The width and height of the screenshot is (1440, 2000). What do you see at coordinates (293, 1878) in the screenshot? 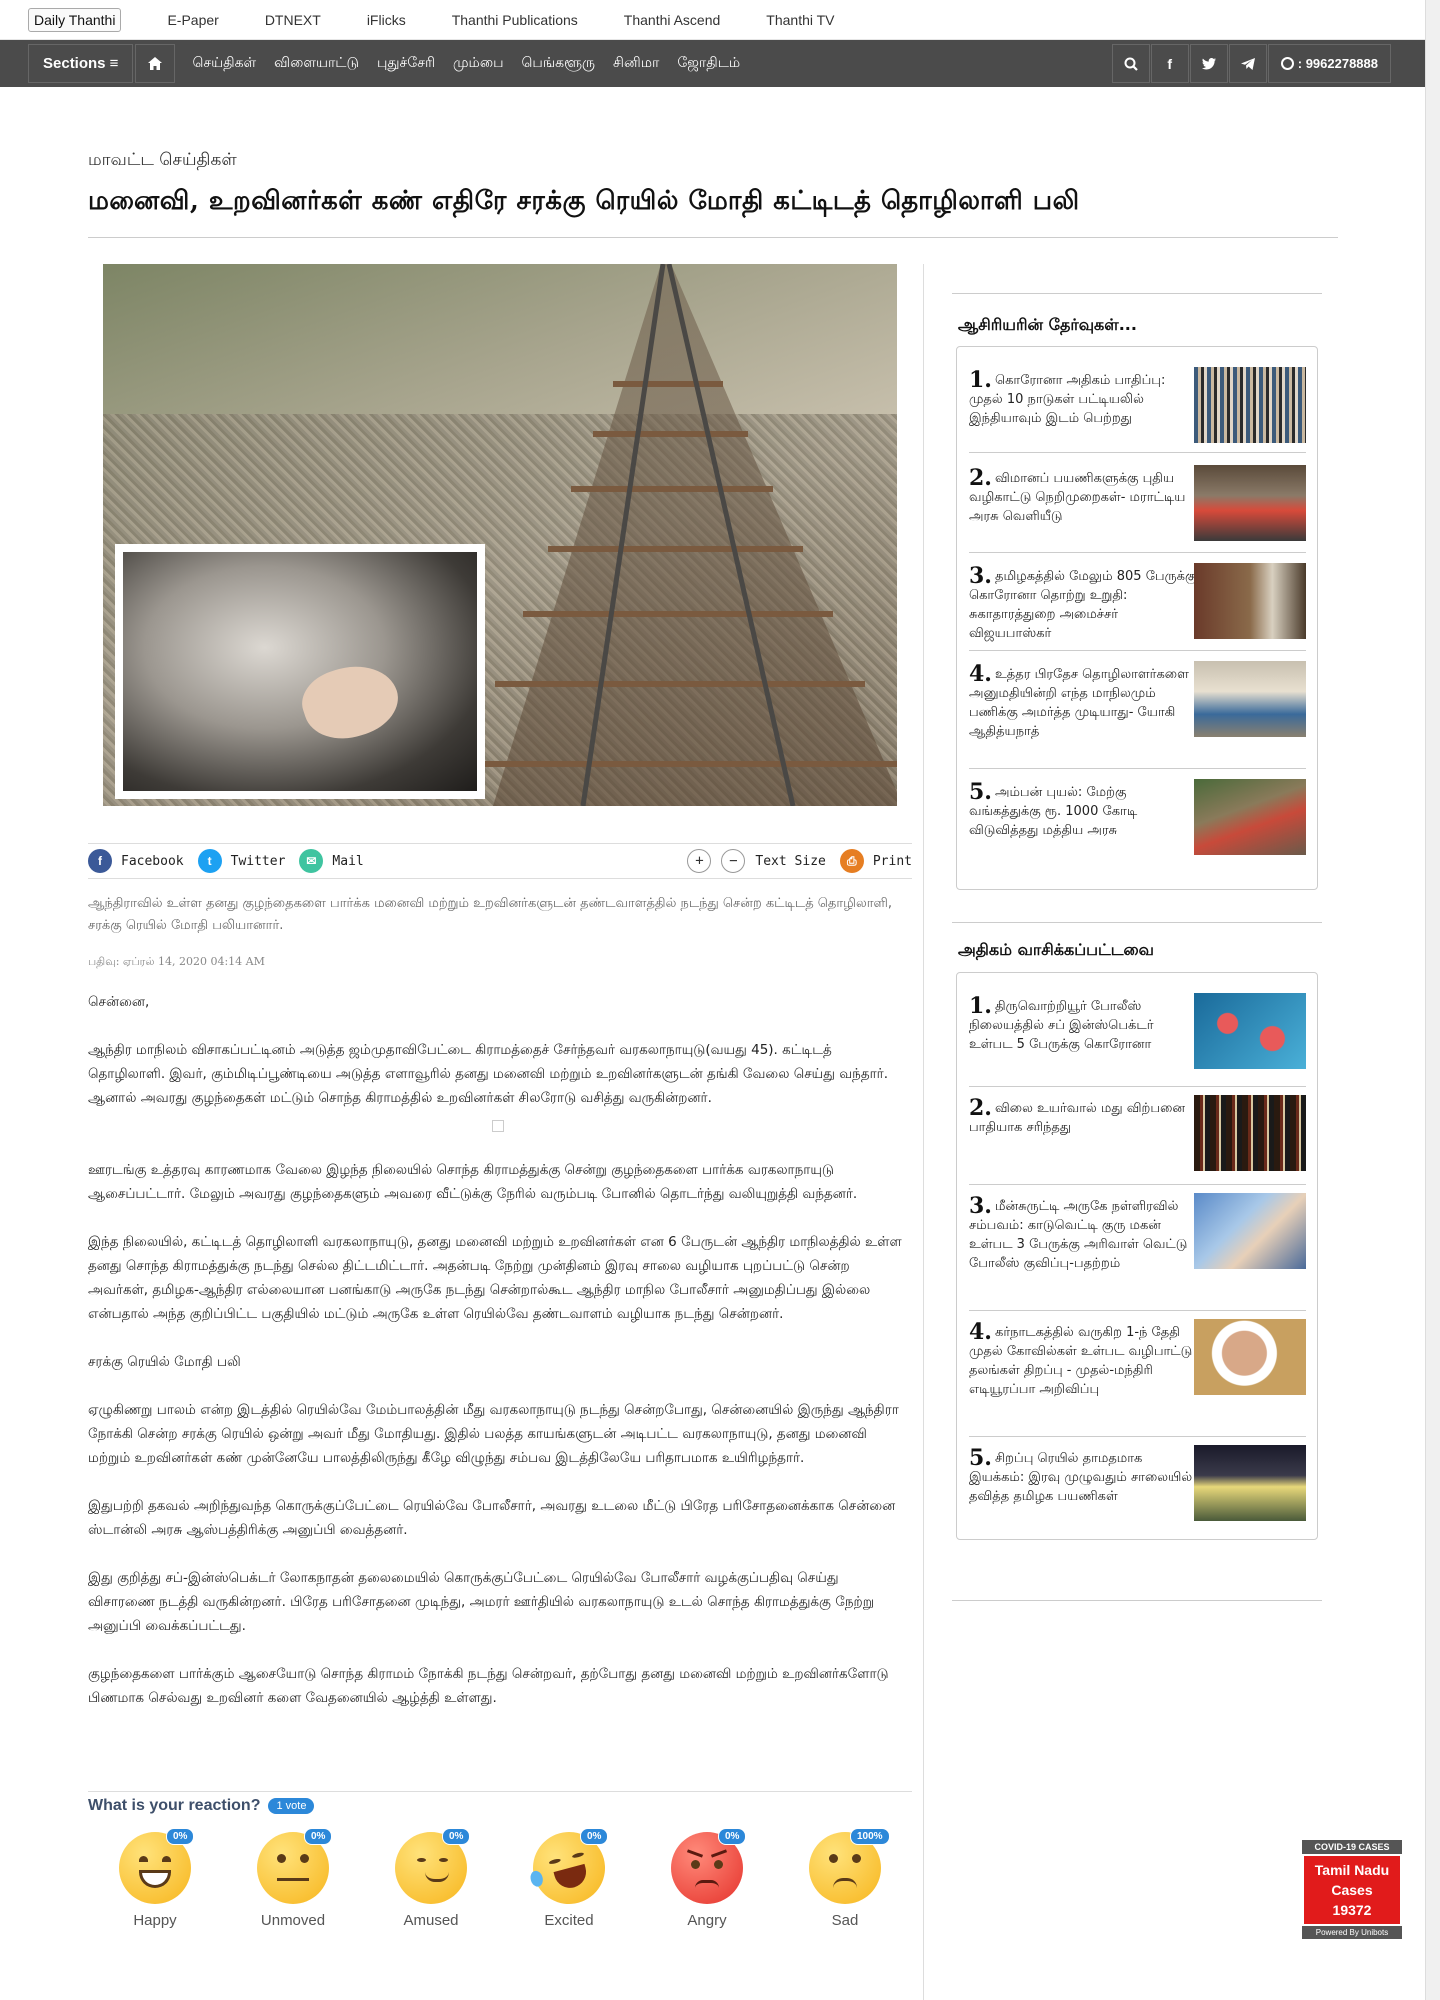
I see `reaction-unmoved: 0% Unmoved` at bounding box center [293, 1878].